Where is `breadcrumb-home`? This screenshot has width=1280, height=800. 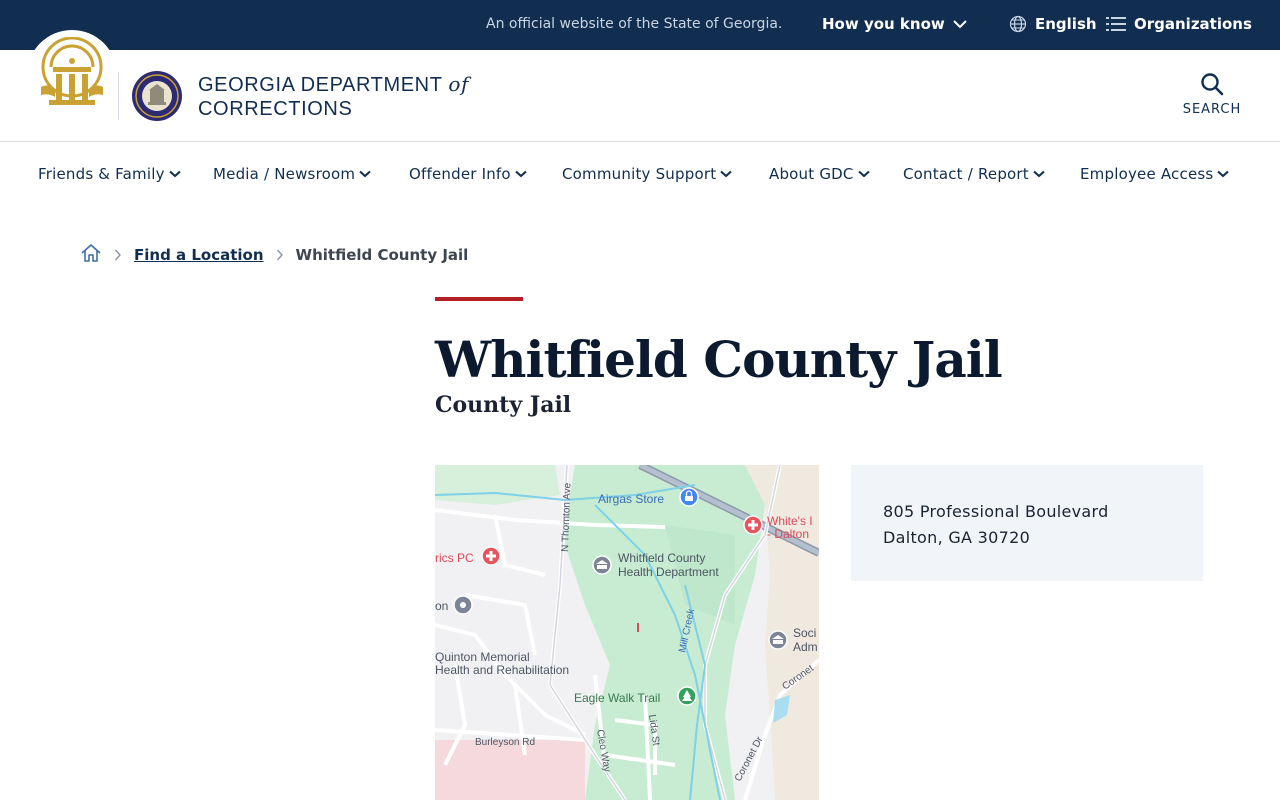 breadcrumb-home is located at coordinates (91, 255).